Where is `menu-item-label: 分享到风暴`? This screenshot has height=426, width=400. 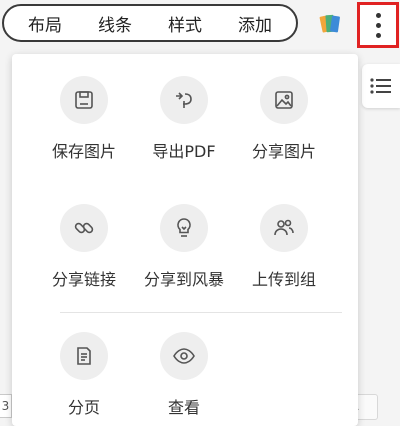
menu-item-label: 分享到风暴 is located at coordinates (183, 279).